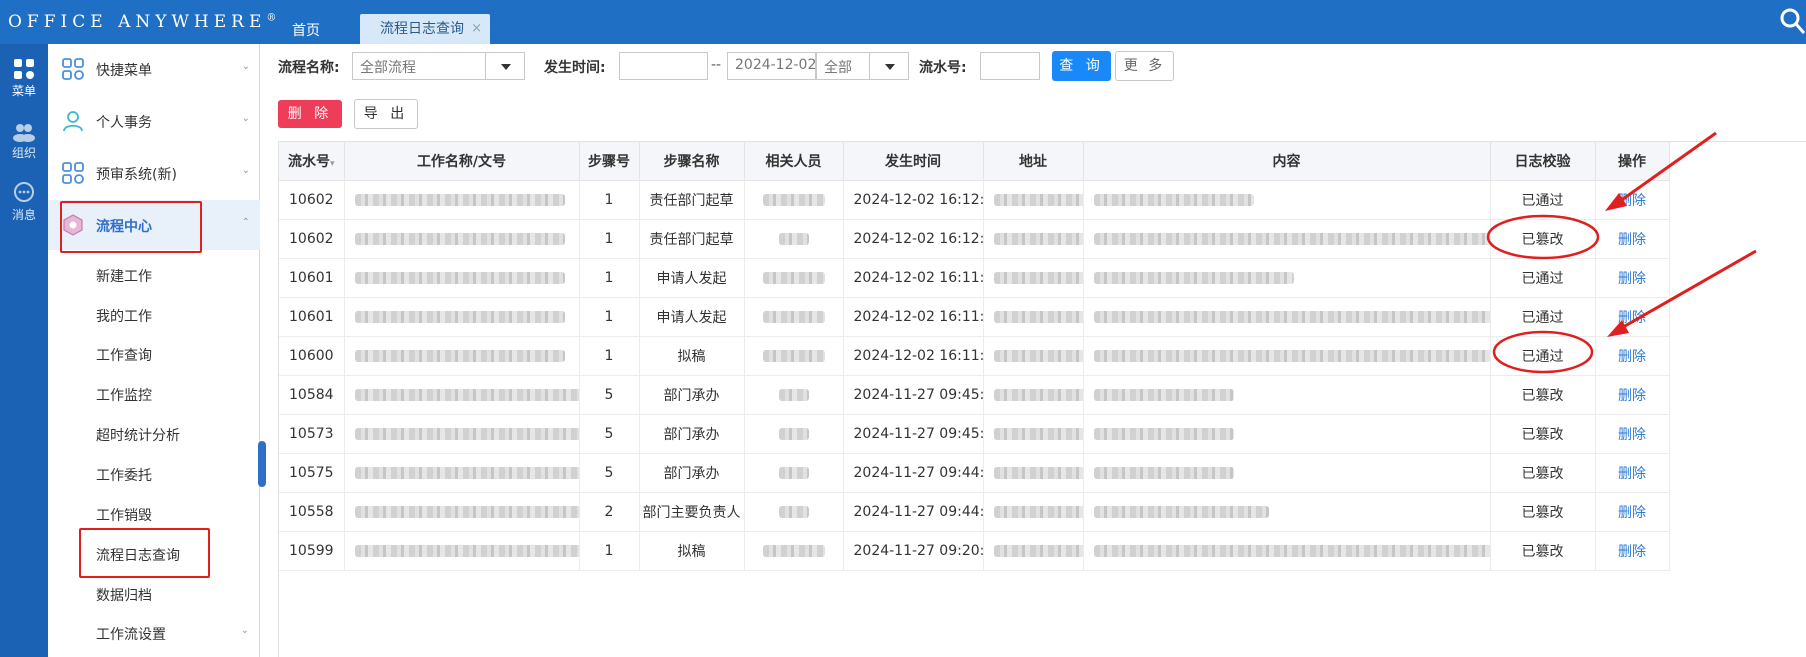  Describe the element at coordinates (154, 121) in the screenshot. I see `sidebar-group-personal: 个人事务 ⌄` at that location.